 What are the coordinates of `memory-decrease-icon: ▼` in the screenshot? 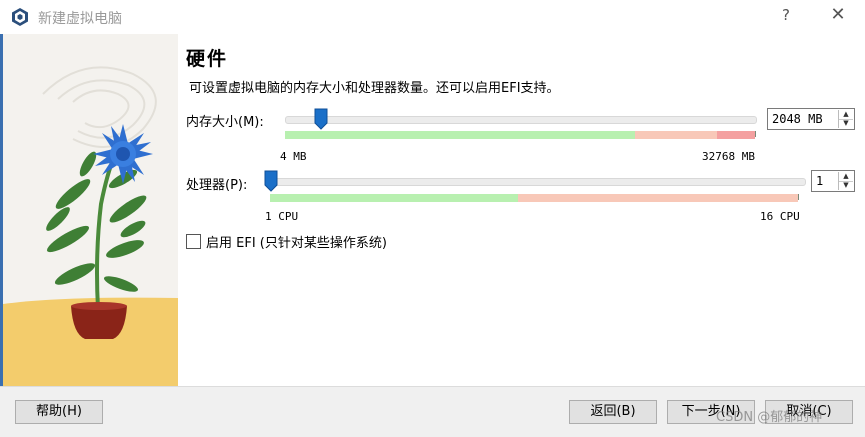 It's located at (846, 123).